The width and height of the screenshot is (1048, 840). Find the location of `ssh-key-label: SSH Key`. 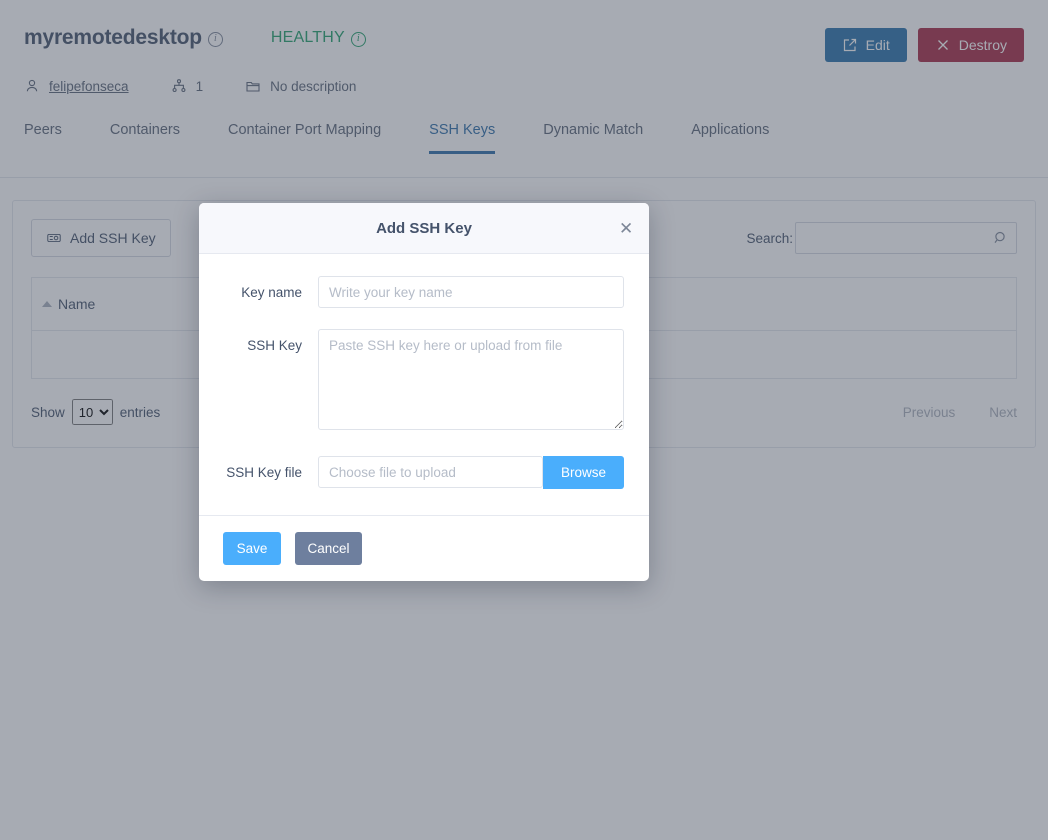

ssh-key-label: SSH Key is located at coordinates (274, 345).